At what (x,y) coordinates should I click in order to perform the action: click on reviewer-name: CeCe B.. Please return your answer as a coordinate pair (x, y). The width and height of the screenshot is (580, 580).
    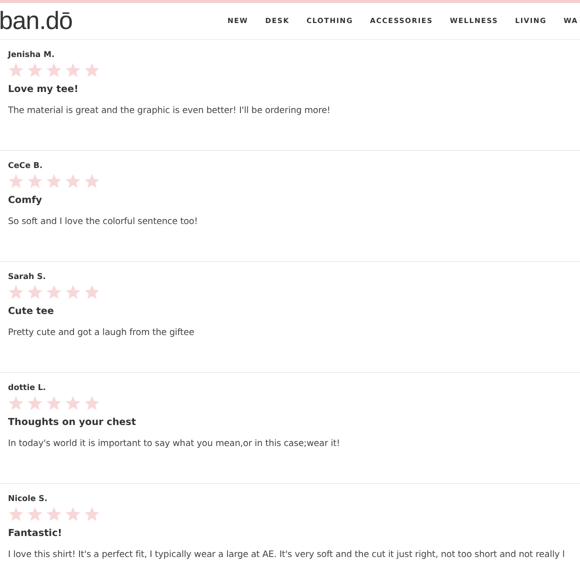
    Looking at the image, I should click on (26, 166).